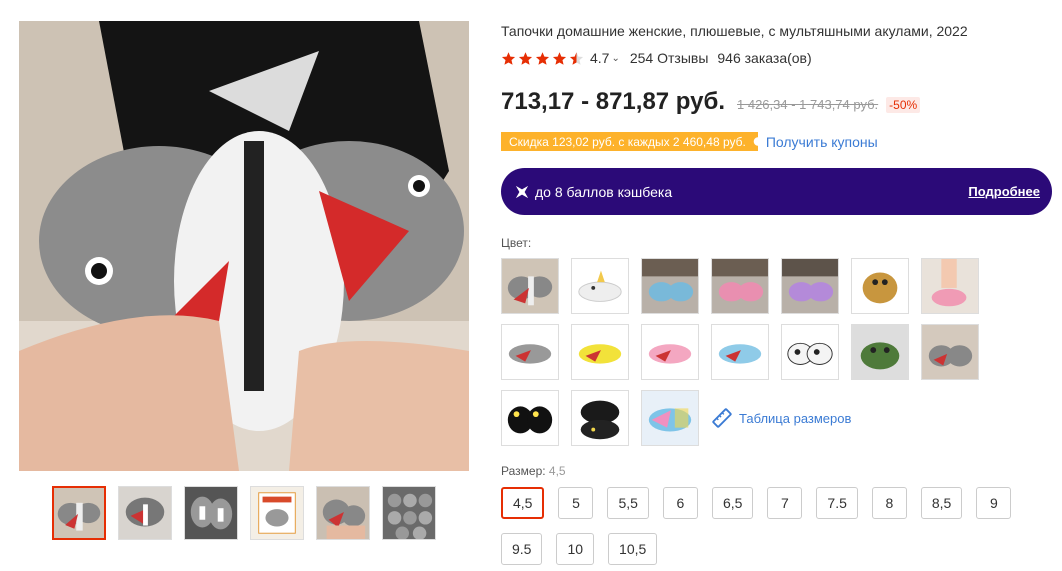  What do you see at coordinates (764, 58) in the screenshot?
I see `orders-count: 946 заказа(ов)` at bounding box center [764, 58].